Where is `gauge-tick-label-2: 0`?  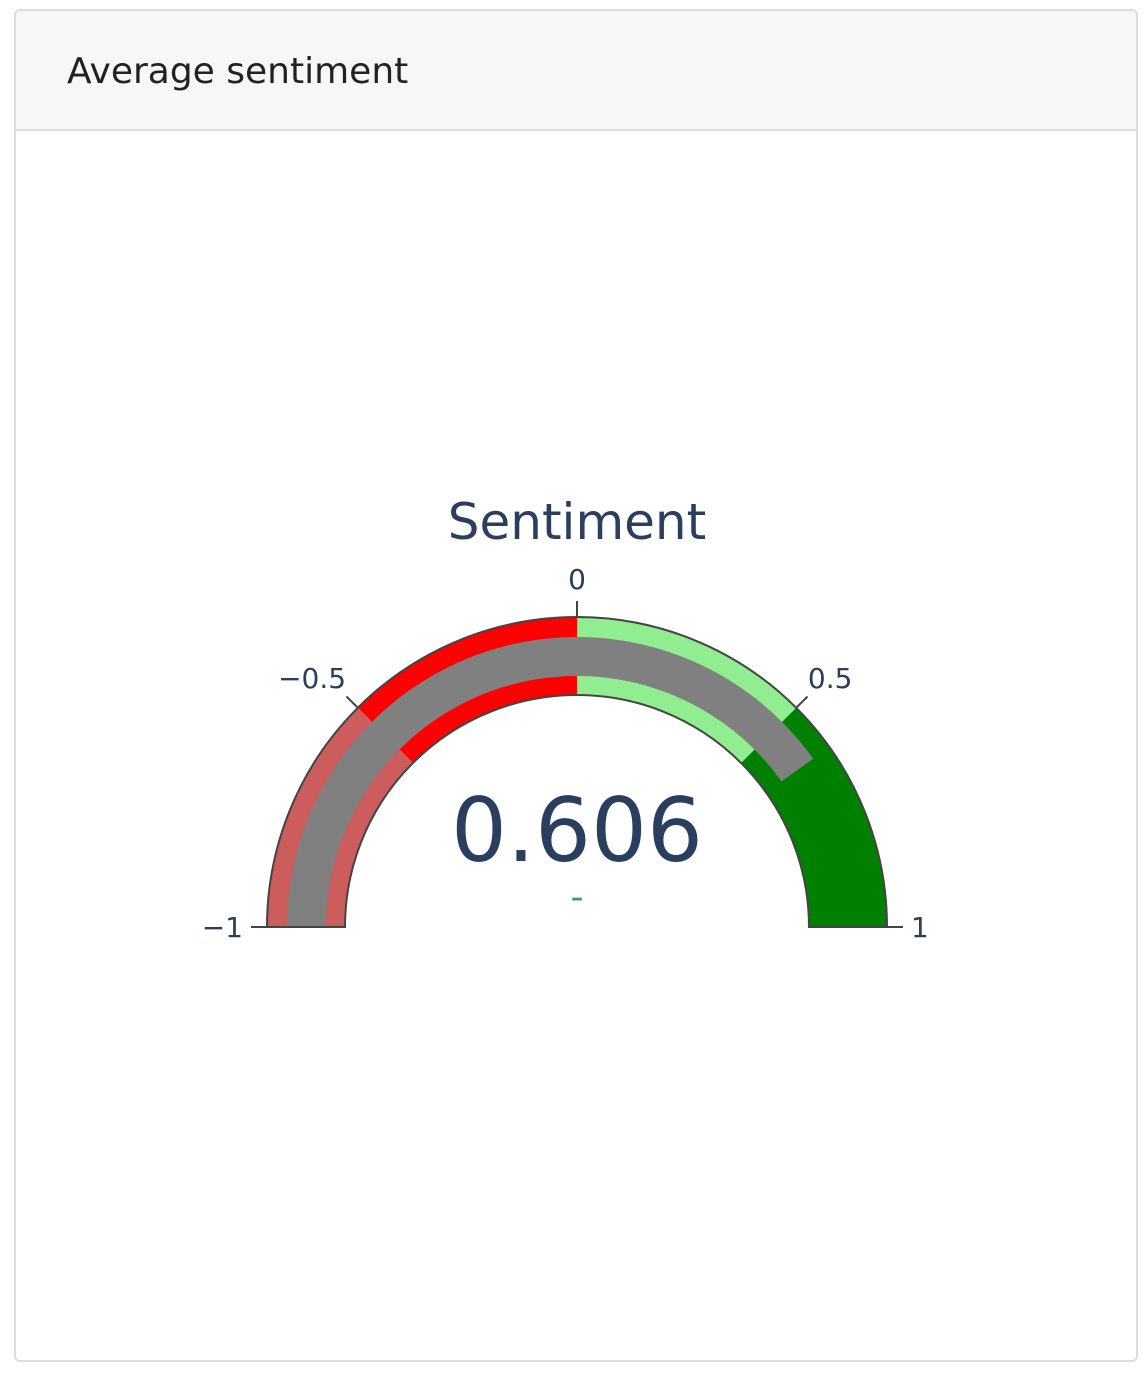 gauge-tick-label-2: 0 is located at coordinates (577, 579).